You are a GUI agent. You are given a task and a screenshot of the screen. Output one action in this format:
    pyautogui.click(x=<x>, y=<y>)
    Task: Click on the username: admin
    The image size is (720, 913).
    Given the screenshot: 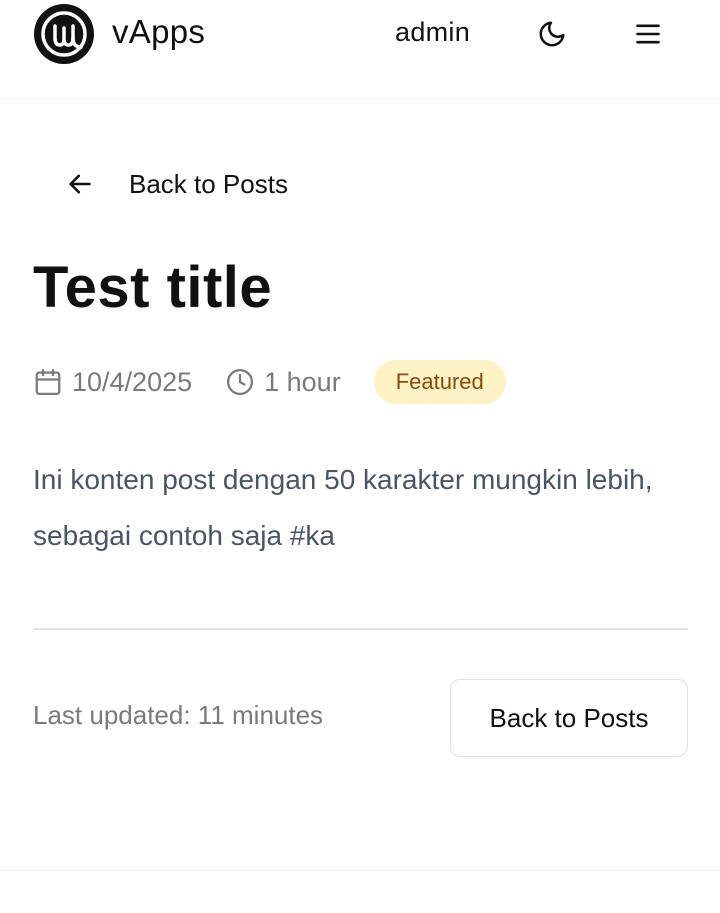 What is the action you would take?
    pyautogui.click(x=432, y=32)
    